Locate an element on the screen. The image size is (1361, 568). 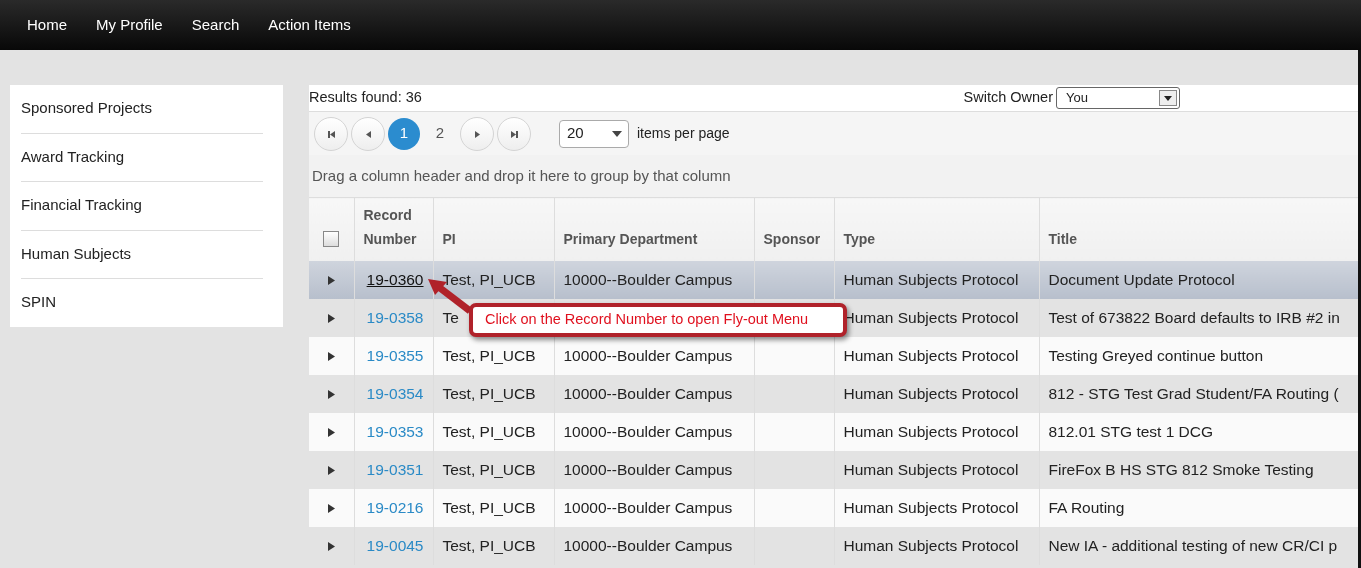
select-all-checkbox is located at coordinates (331, 238).